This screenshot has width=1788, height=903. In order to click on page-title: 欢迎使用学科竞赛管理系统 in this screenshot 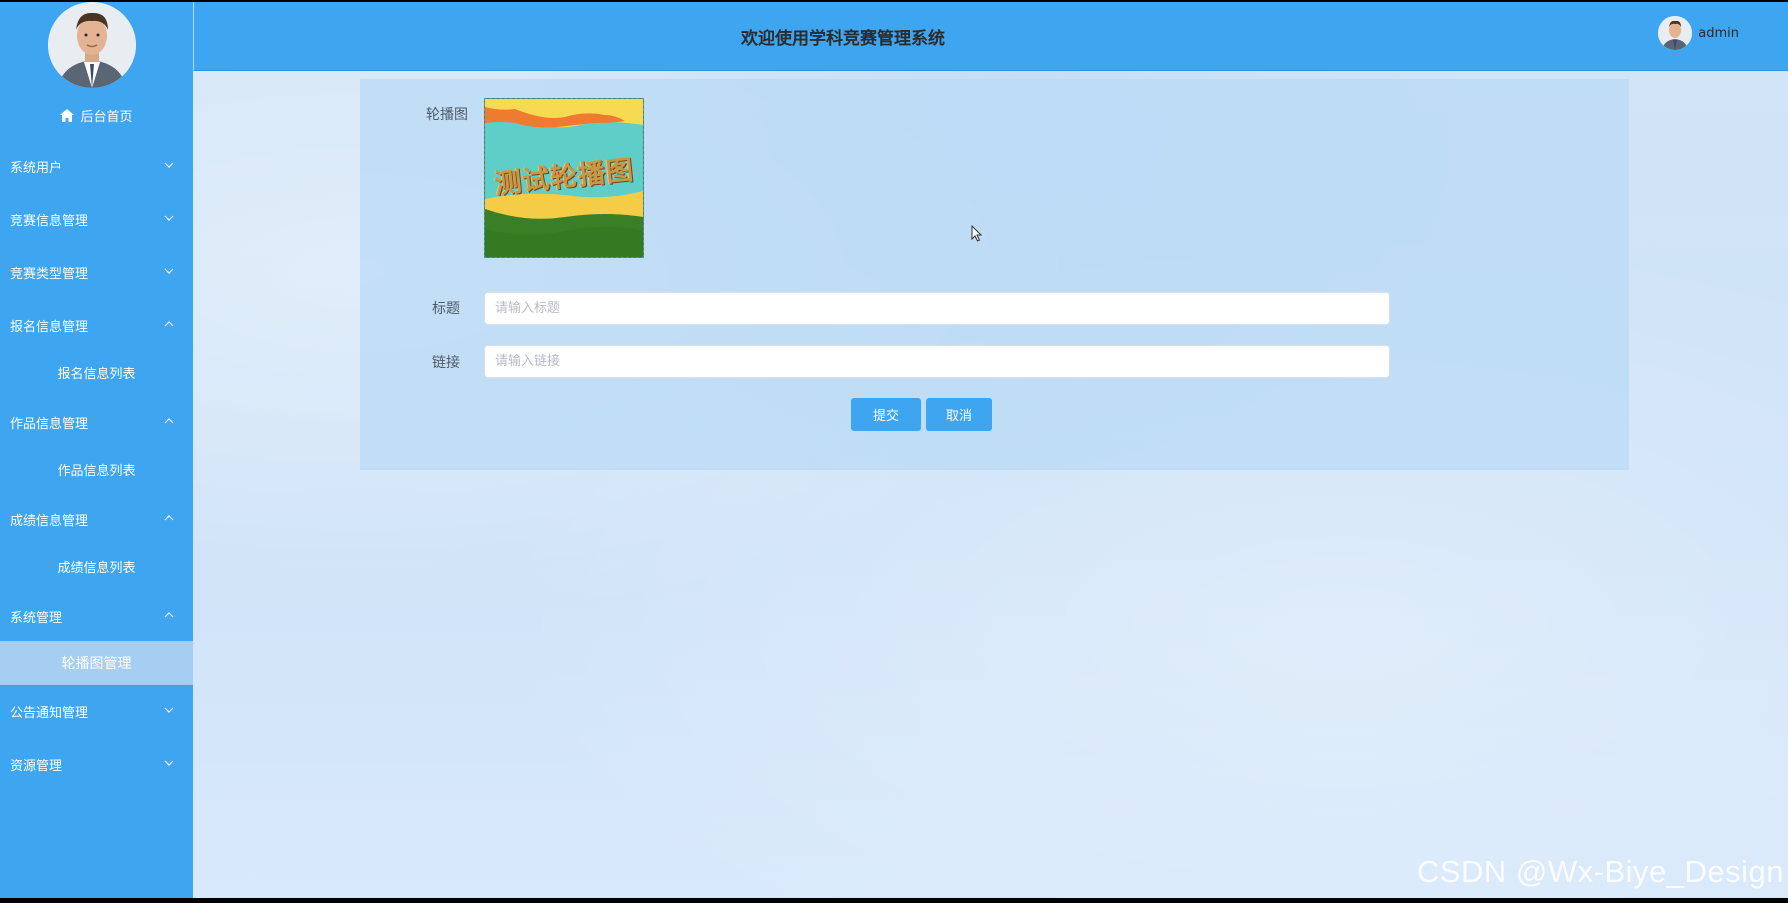, I will do `click(843, 38)`.